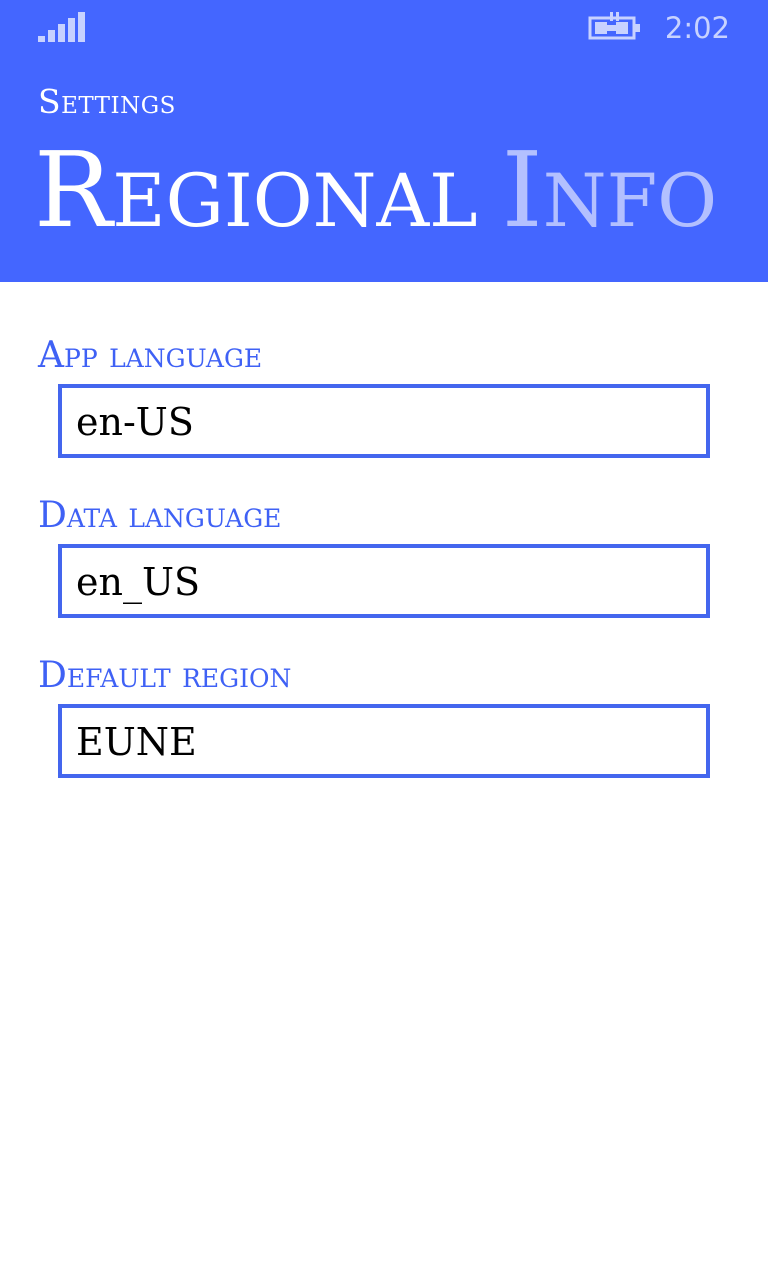 This screenshot has height=1280, width=768. I want to click on status-clock: 2:02, so click(697, 28).